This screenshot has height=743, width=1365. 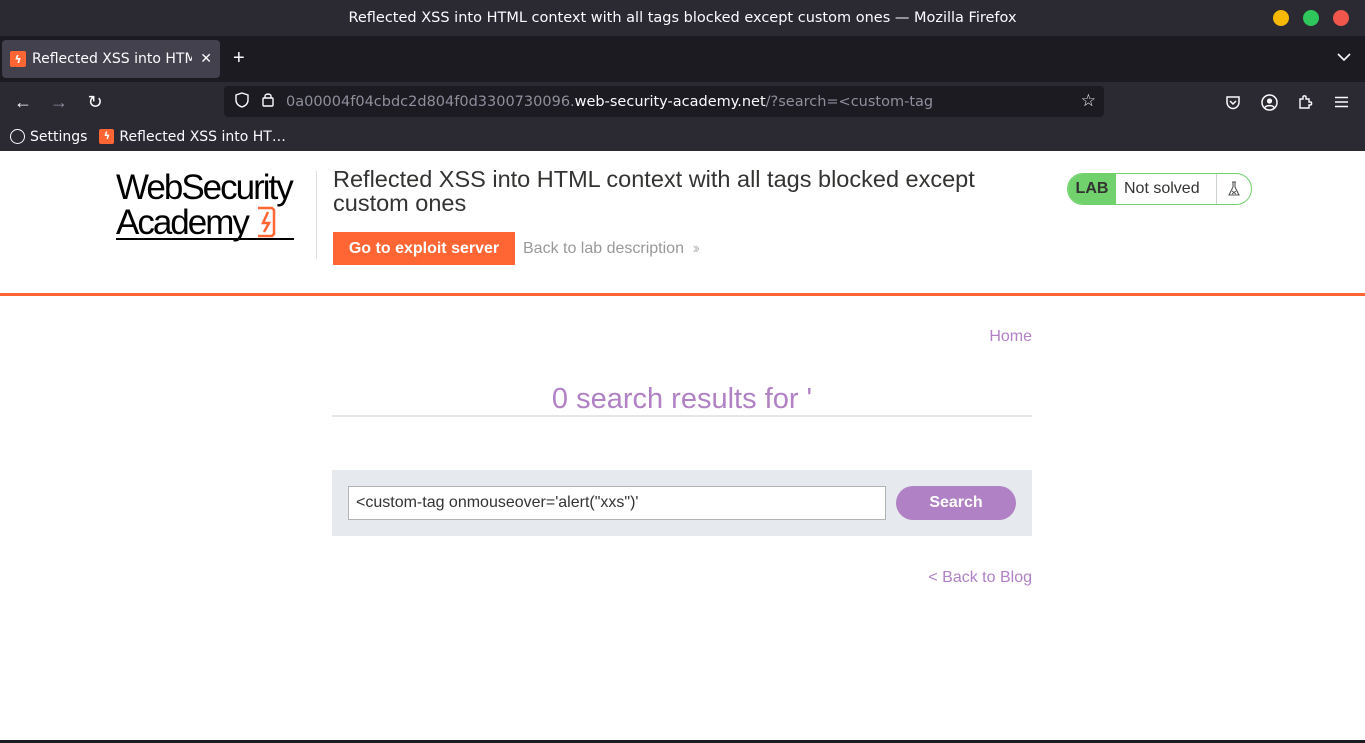 I want to click on pocket-icon, so click(x=1233, y=102).